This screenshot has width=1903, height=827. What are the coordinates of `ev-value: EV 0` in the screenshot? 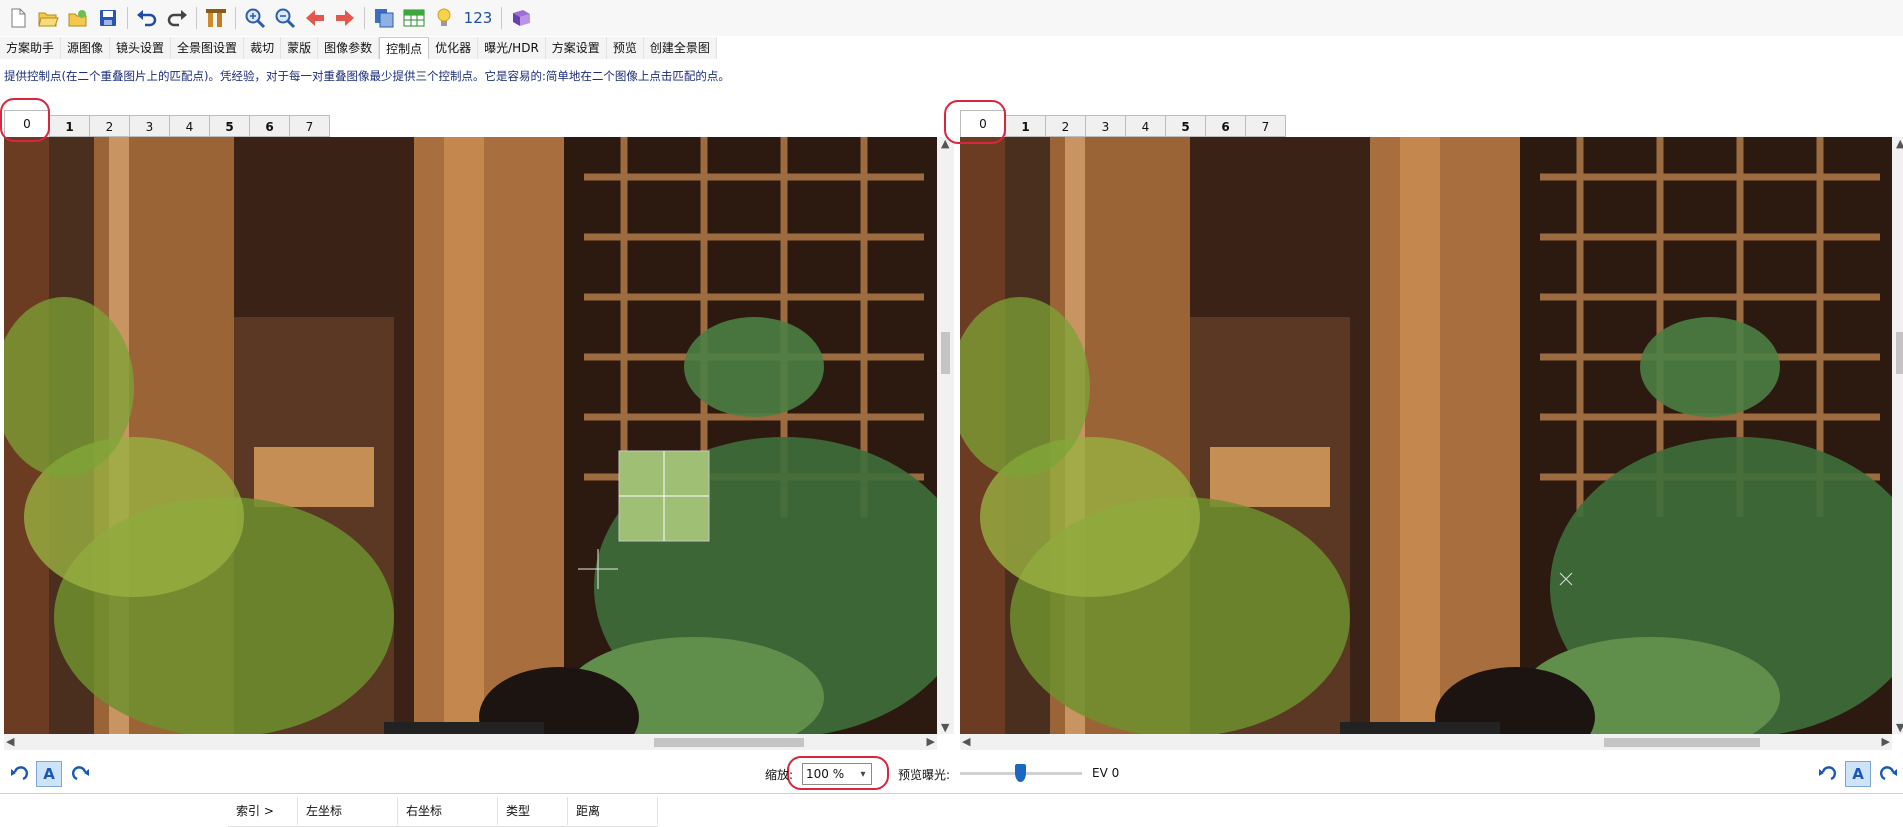 It's located at (1106, 773).